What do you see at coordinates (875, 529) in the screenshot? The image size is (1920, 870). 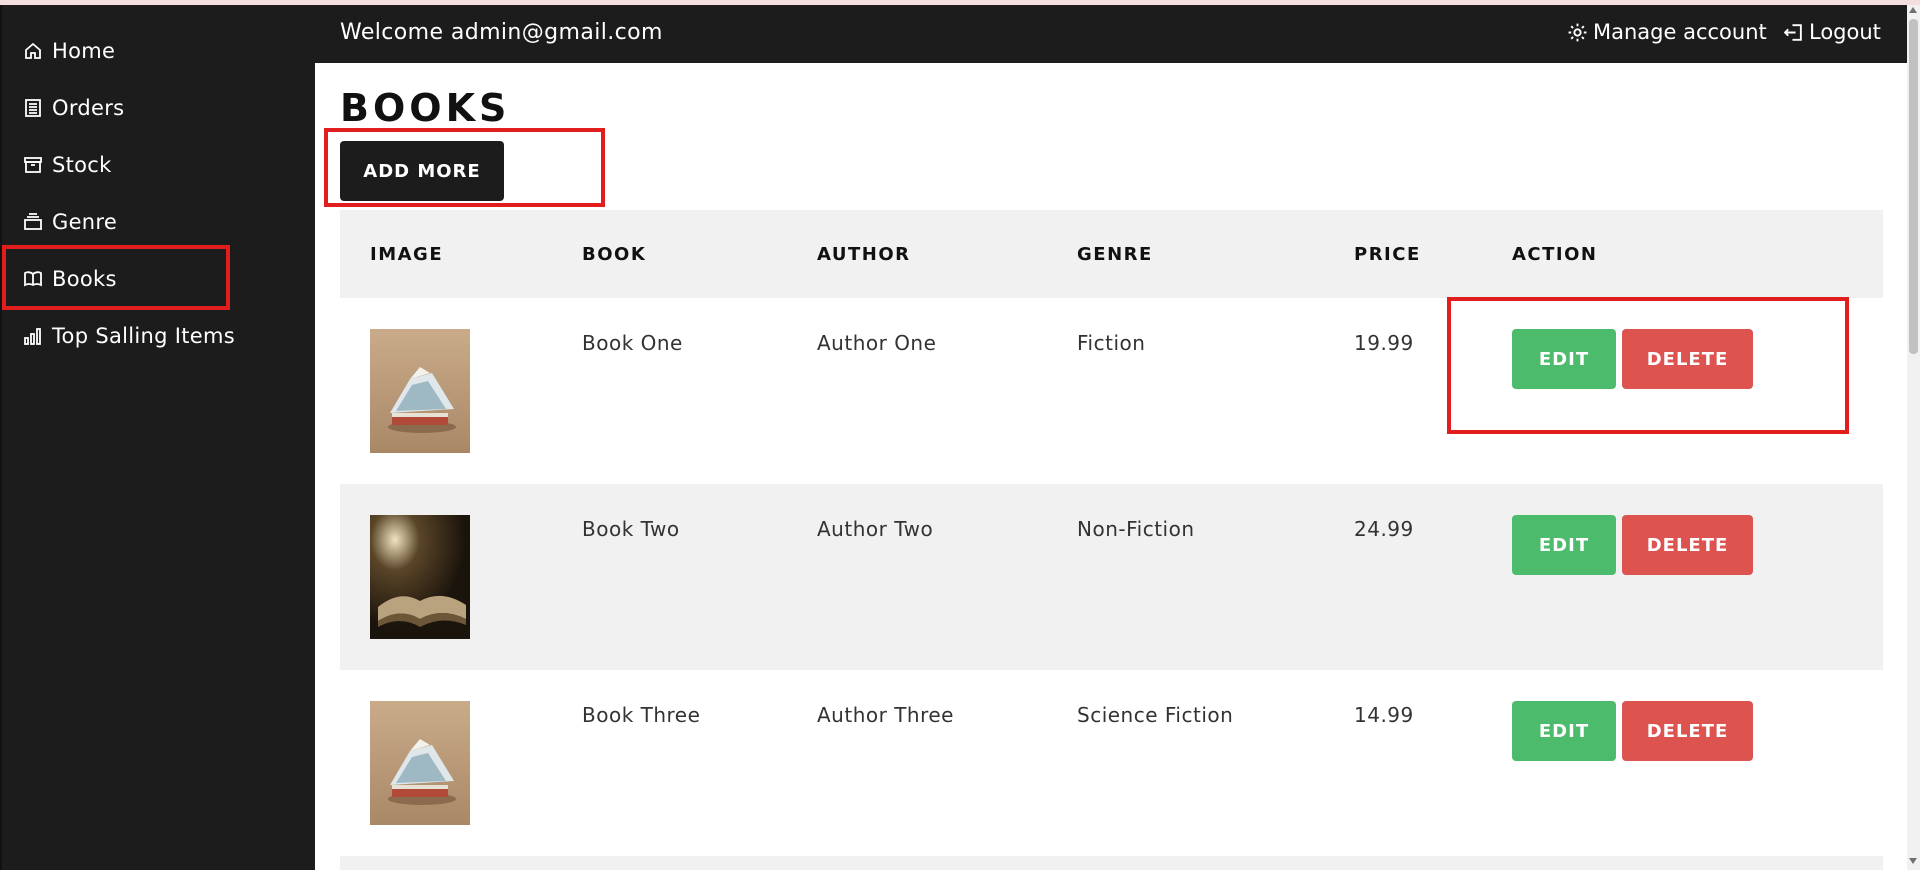 I see `book-author: Author Two` at bounding box center [875, 529].